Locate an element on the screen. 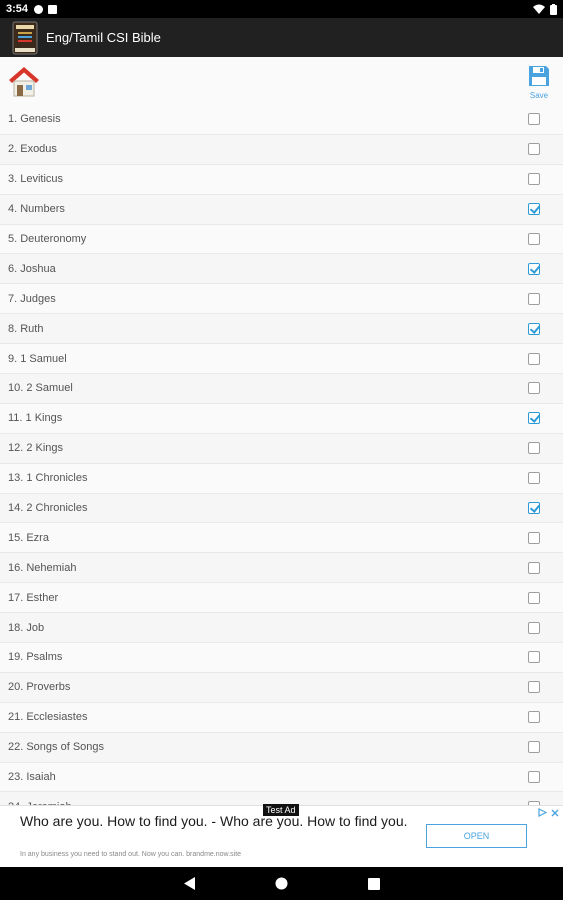 This screenshot has width=563, height=900. nav-home-button is located at coordinates (282, 884).